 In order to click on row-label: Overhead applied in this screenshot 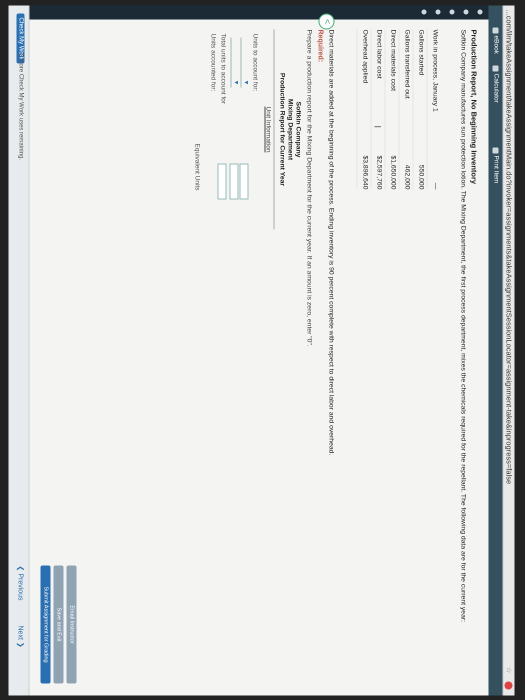, I will do `click(365, 56)`.